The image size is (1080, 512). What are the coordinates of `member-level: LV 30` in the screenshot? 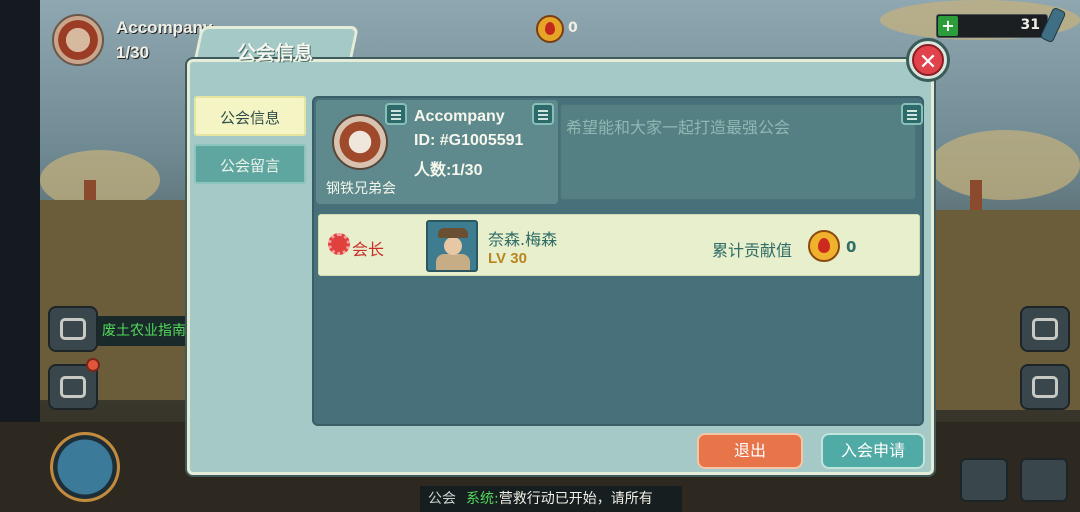 It's located at (507, 258).